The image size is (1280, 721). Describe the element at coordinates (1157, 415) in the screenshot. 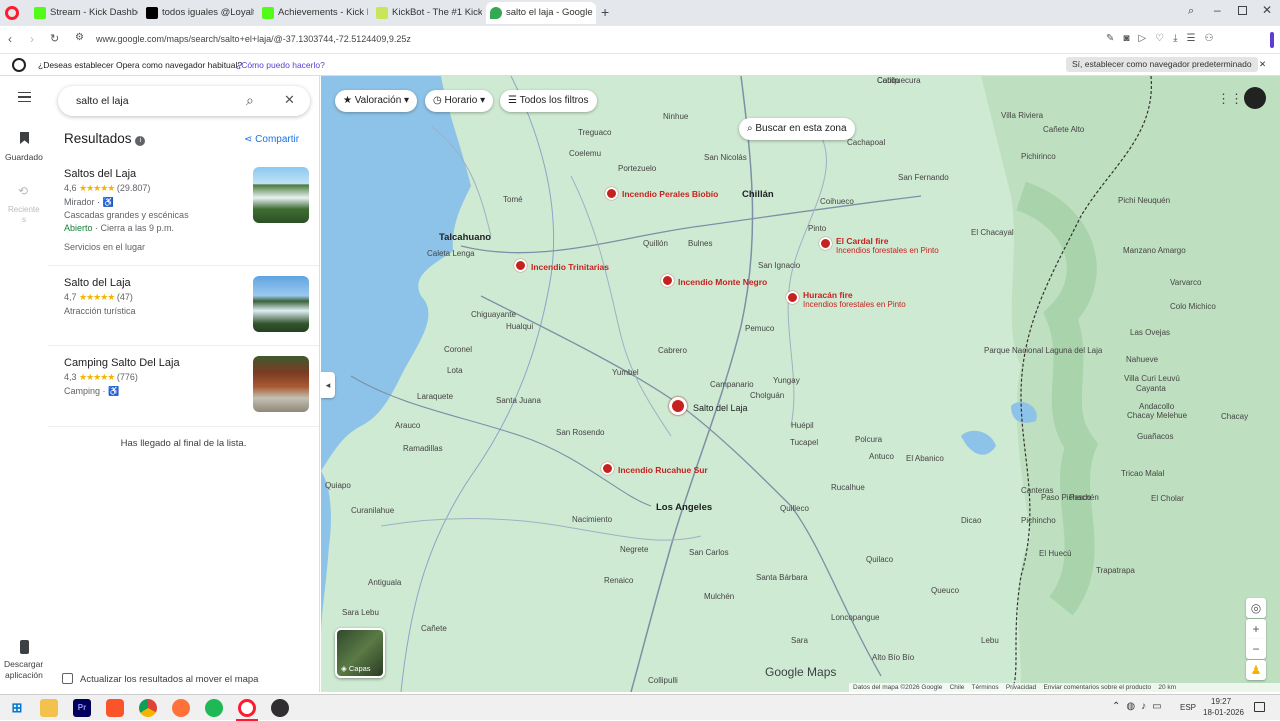

I see `place-label: Chacay Melehue` at that location.